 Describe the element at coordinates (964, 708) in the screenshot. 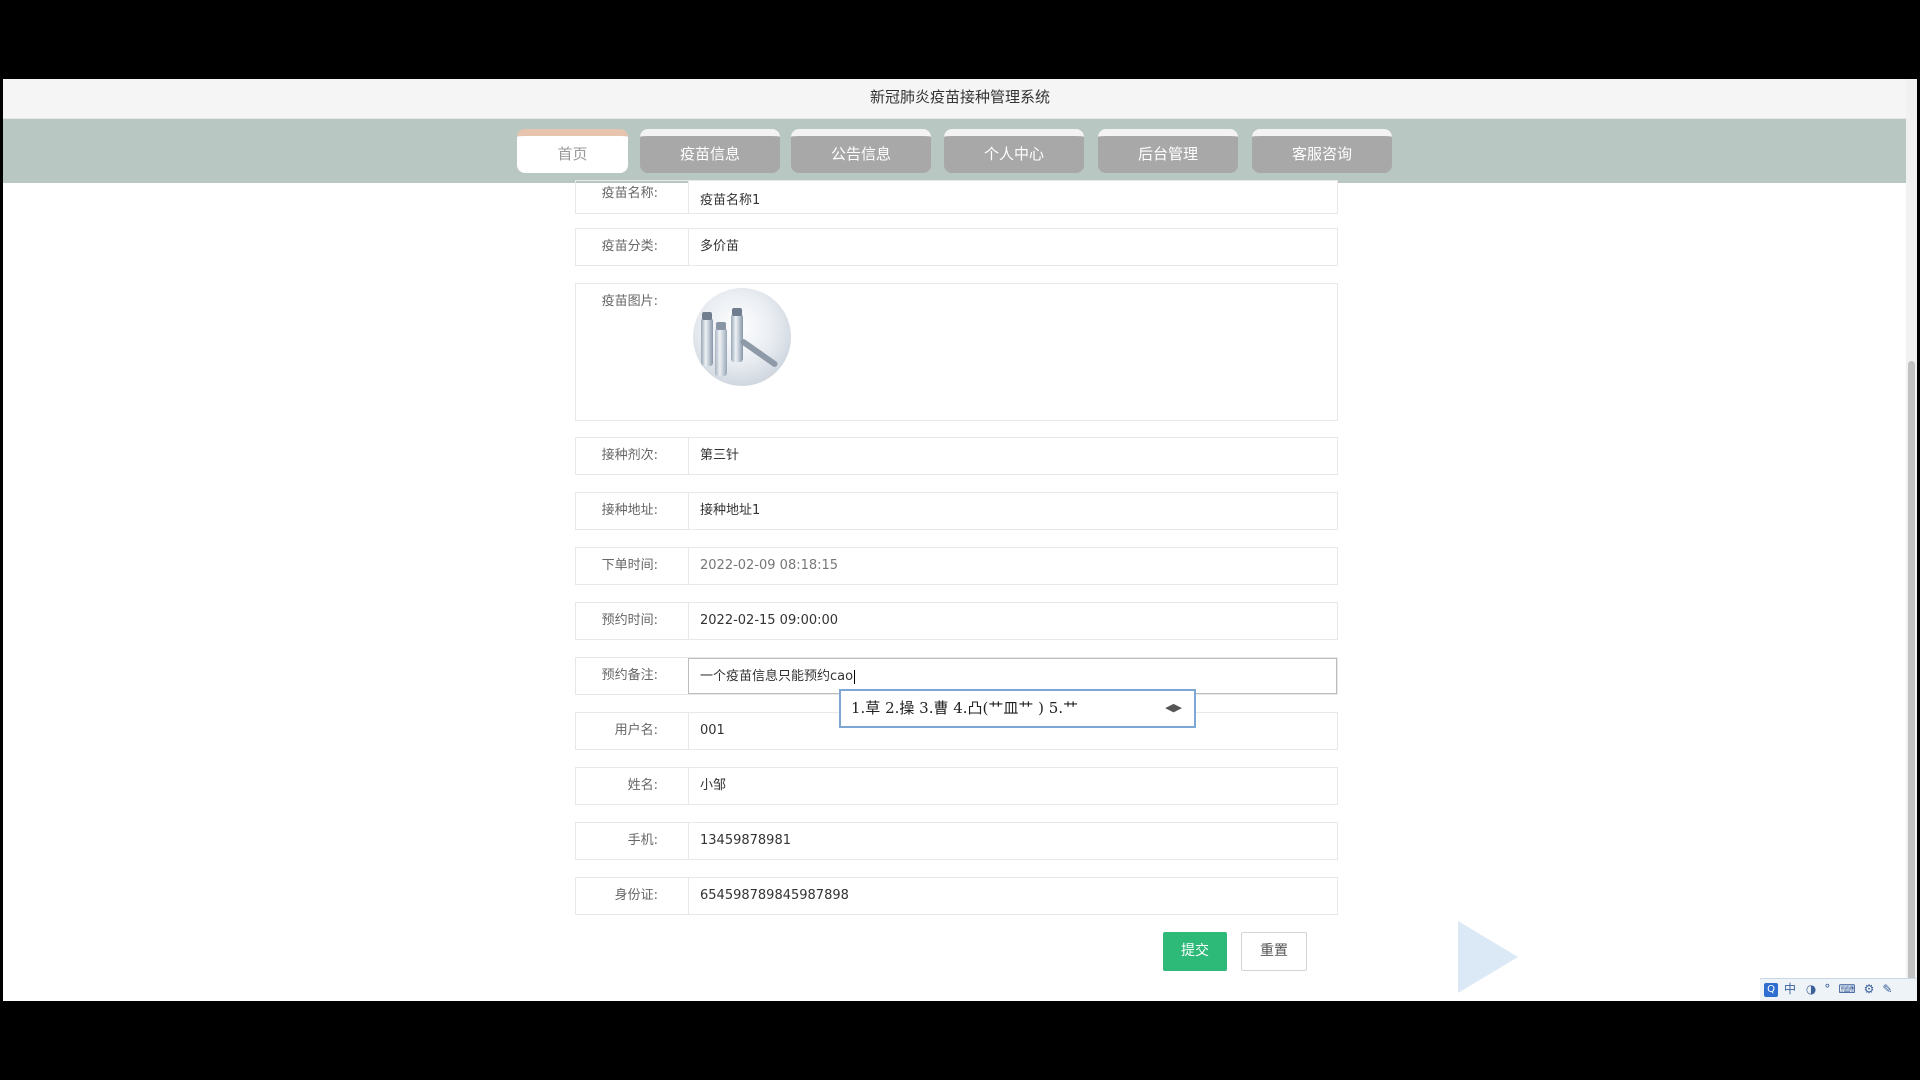

I see `ime-candidates: 1.草 2.操 3.曹 4.凸(艹皿艹 ) 5.艹` at that location.